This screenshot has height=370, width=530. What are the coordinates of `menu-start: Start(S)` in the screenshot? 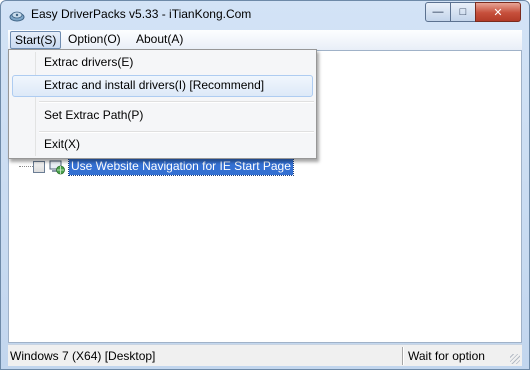 It's located at (36, 40).